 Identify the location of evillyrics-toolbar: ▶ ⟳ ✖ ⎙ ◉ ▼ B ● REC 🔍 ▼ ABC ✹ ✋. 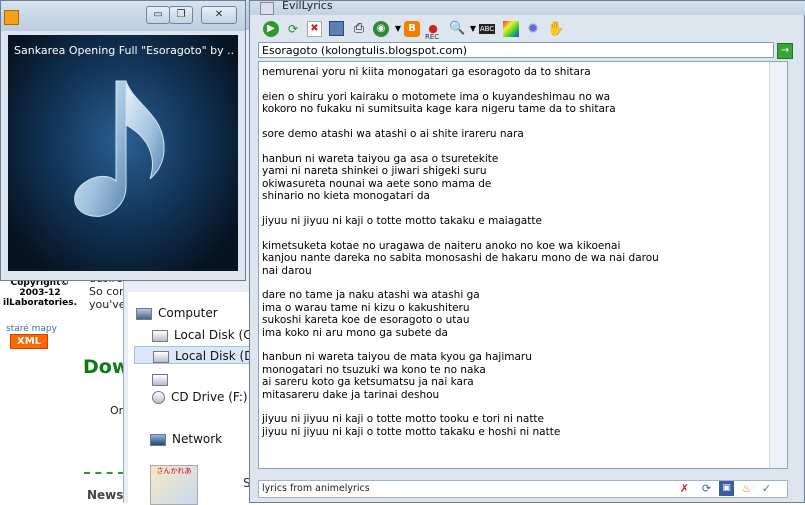
(529, 31).